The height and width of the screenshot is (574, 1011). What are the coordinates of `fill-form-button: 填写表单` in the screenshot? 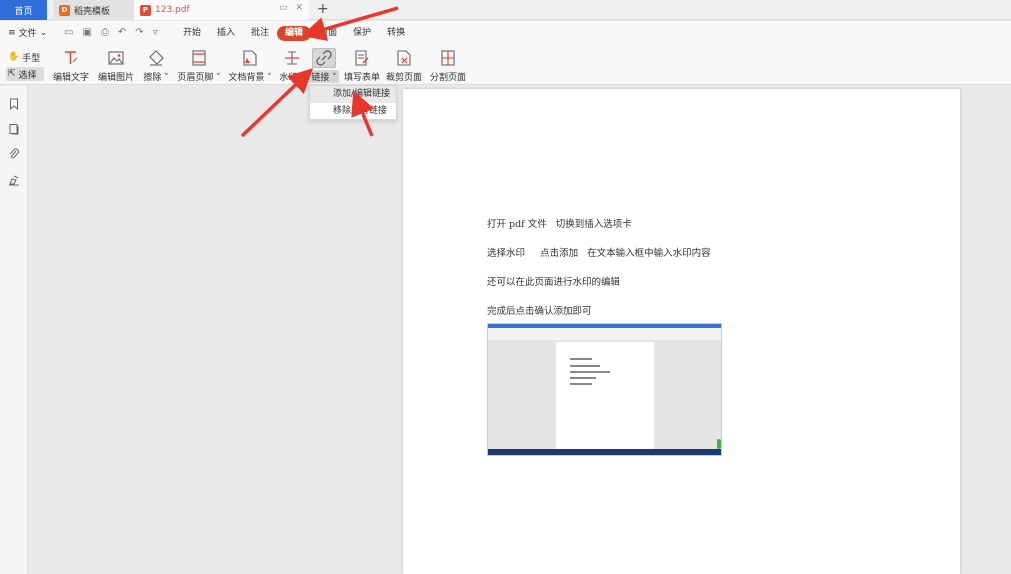 It's located at (362, 65).